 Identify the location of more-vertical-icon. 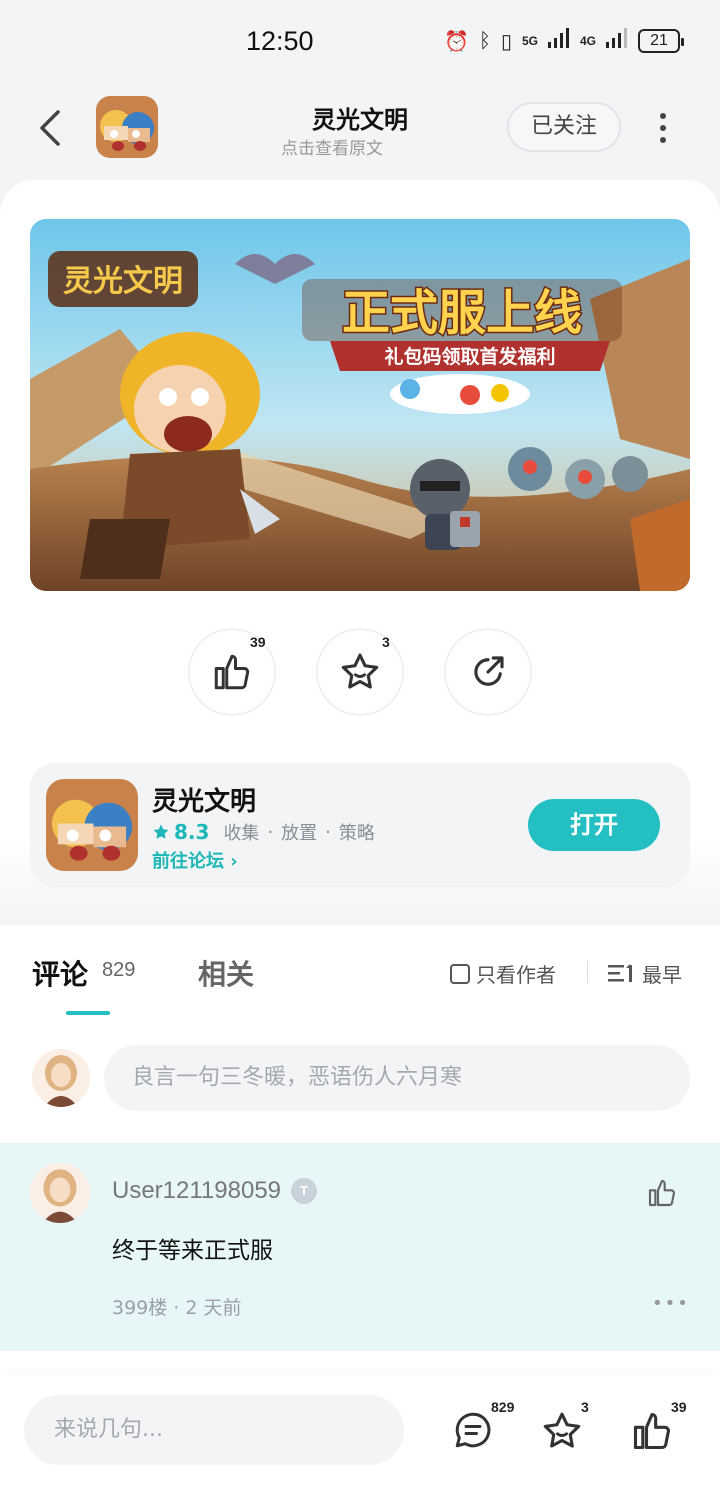
(663, 128).